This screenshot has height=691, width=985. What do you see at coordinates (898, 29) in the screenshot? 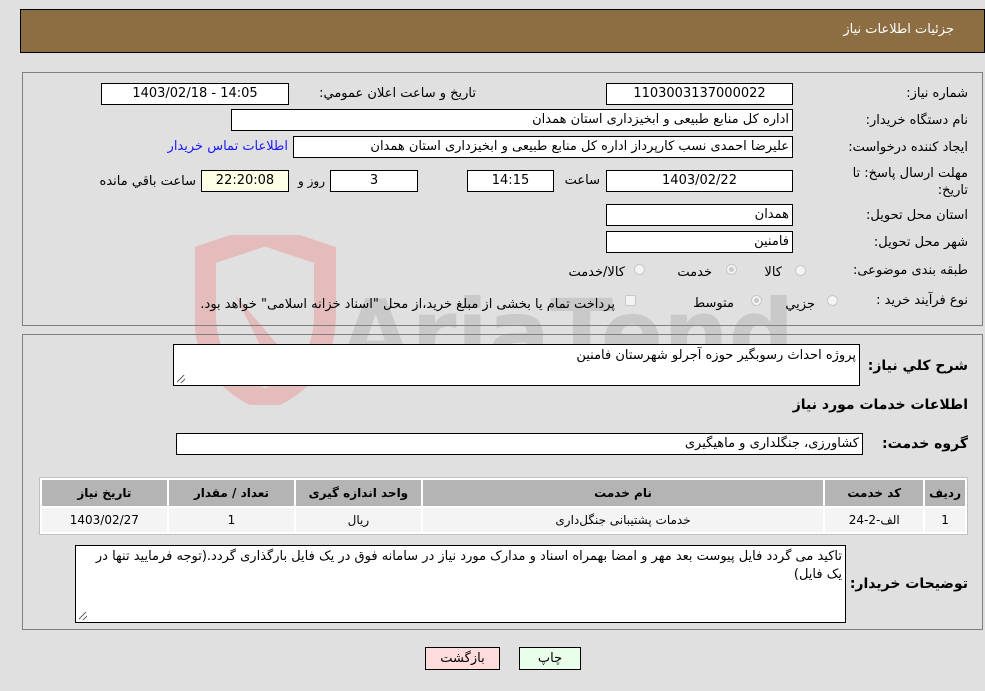
I see `page-title: جزئیات اطلاعات نیاز` at bounding box center [898, 29].